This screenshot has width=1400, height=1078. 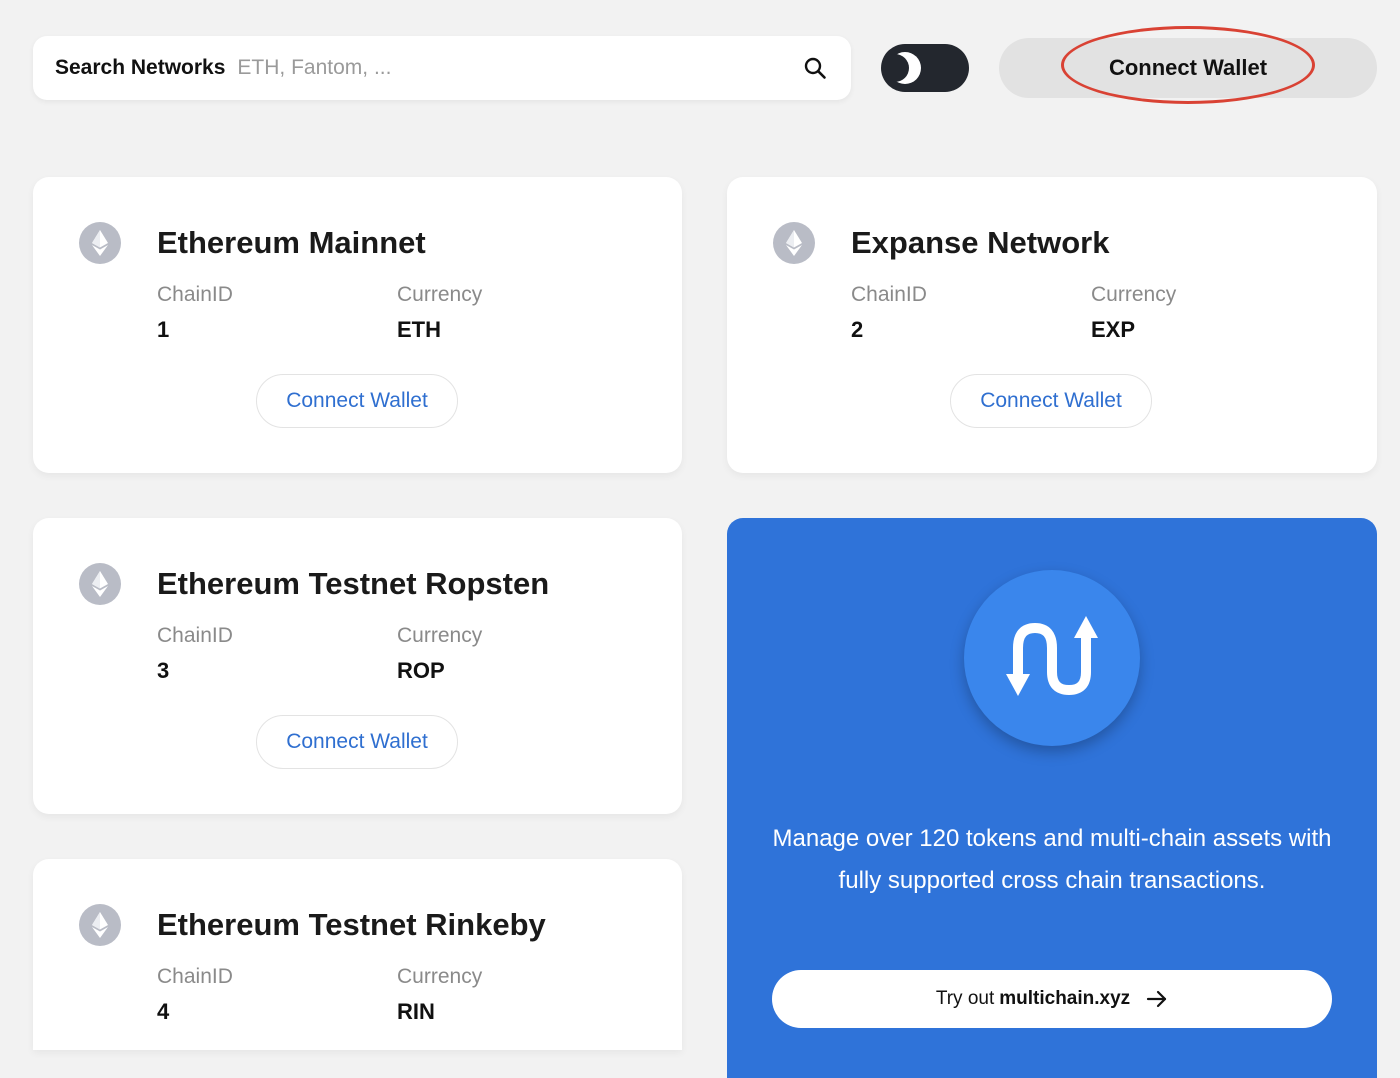 What do you see at coordinates (857, 329) in the screenshot?
I see `chain-id-value: 2` at bounding box center [857, 329].